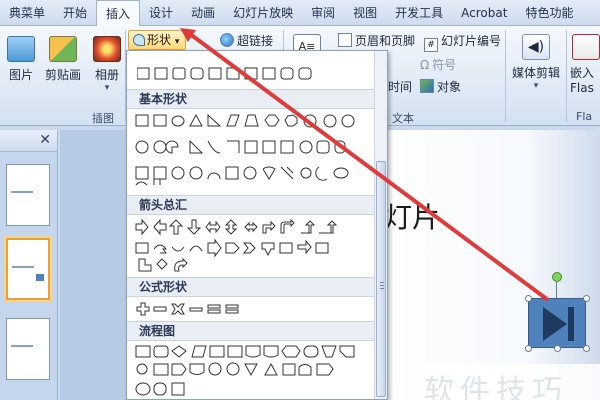  I want to click on picture-icon, so click(21, 49).